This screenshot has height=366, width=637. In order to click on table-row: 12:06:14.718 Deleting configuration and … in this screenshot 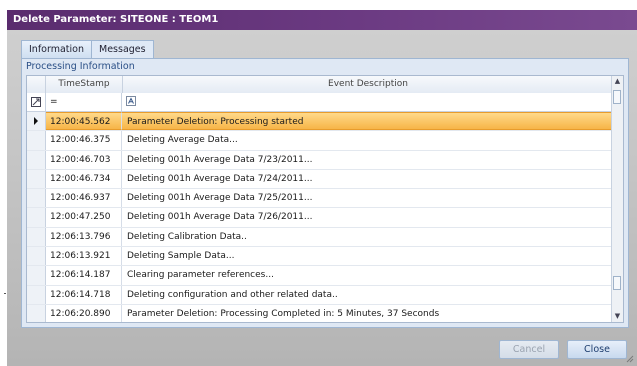, I will do `click(320, 295)`.